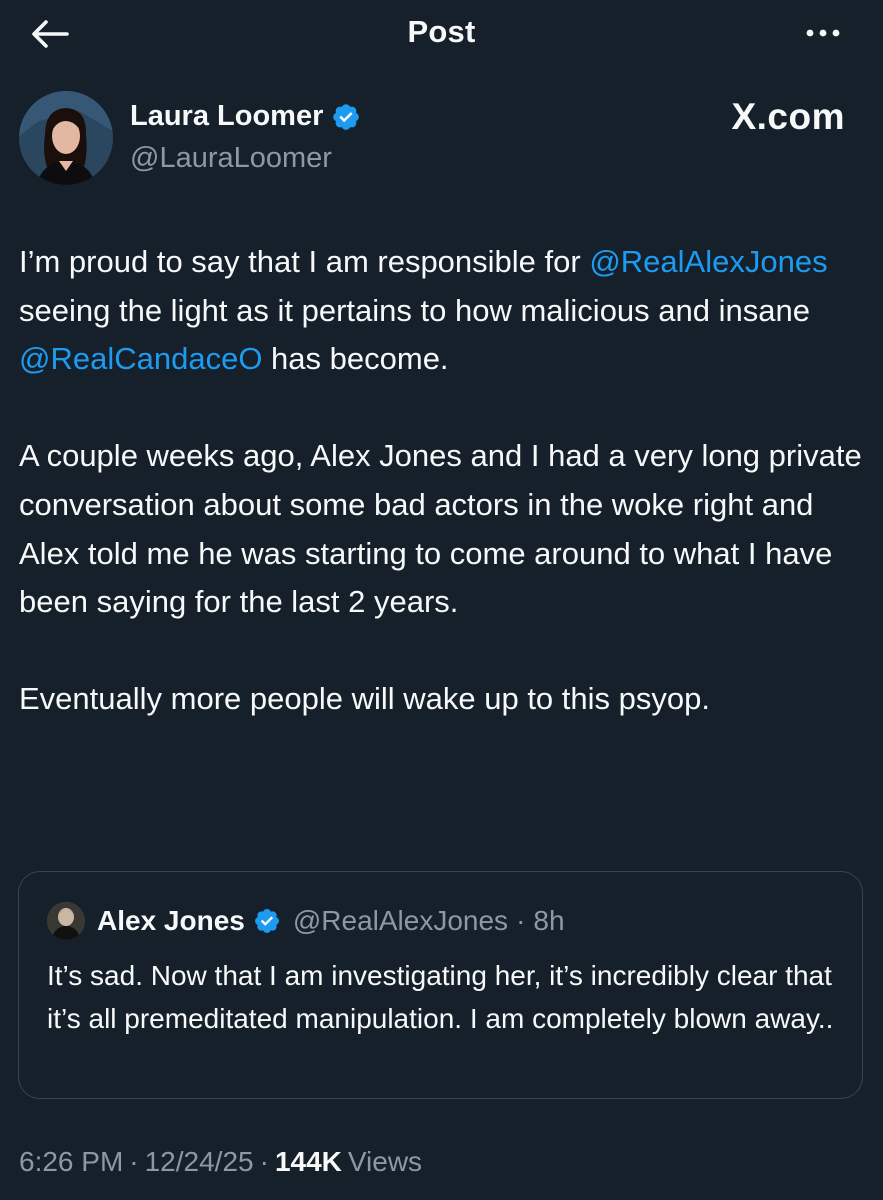 The image size is (883, 1200). What do you see at coordinates (400, 921) in the screenshot?
I see `quoted-author-handle: @RealAlexJones` at bounding box center [400, 921].